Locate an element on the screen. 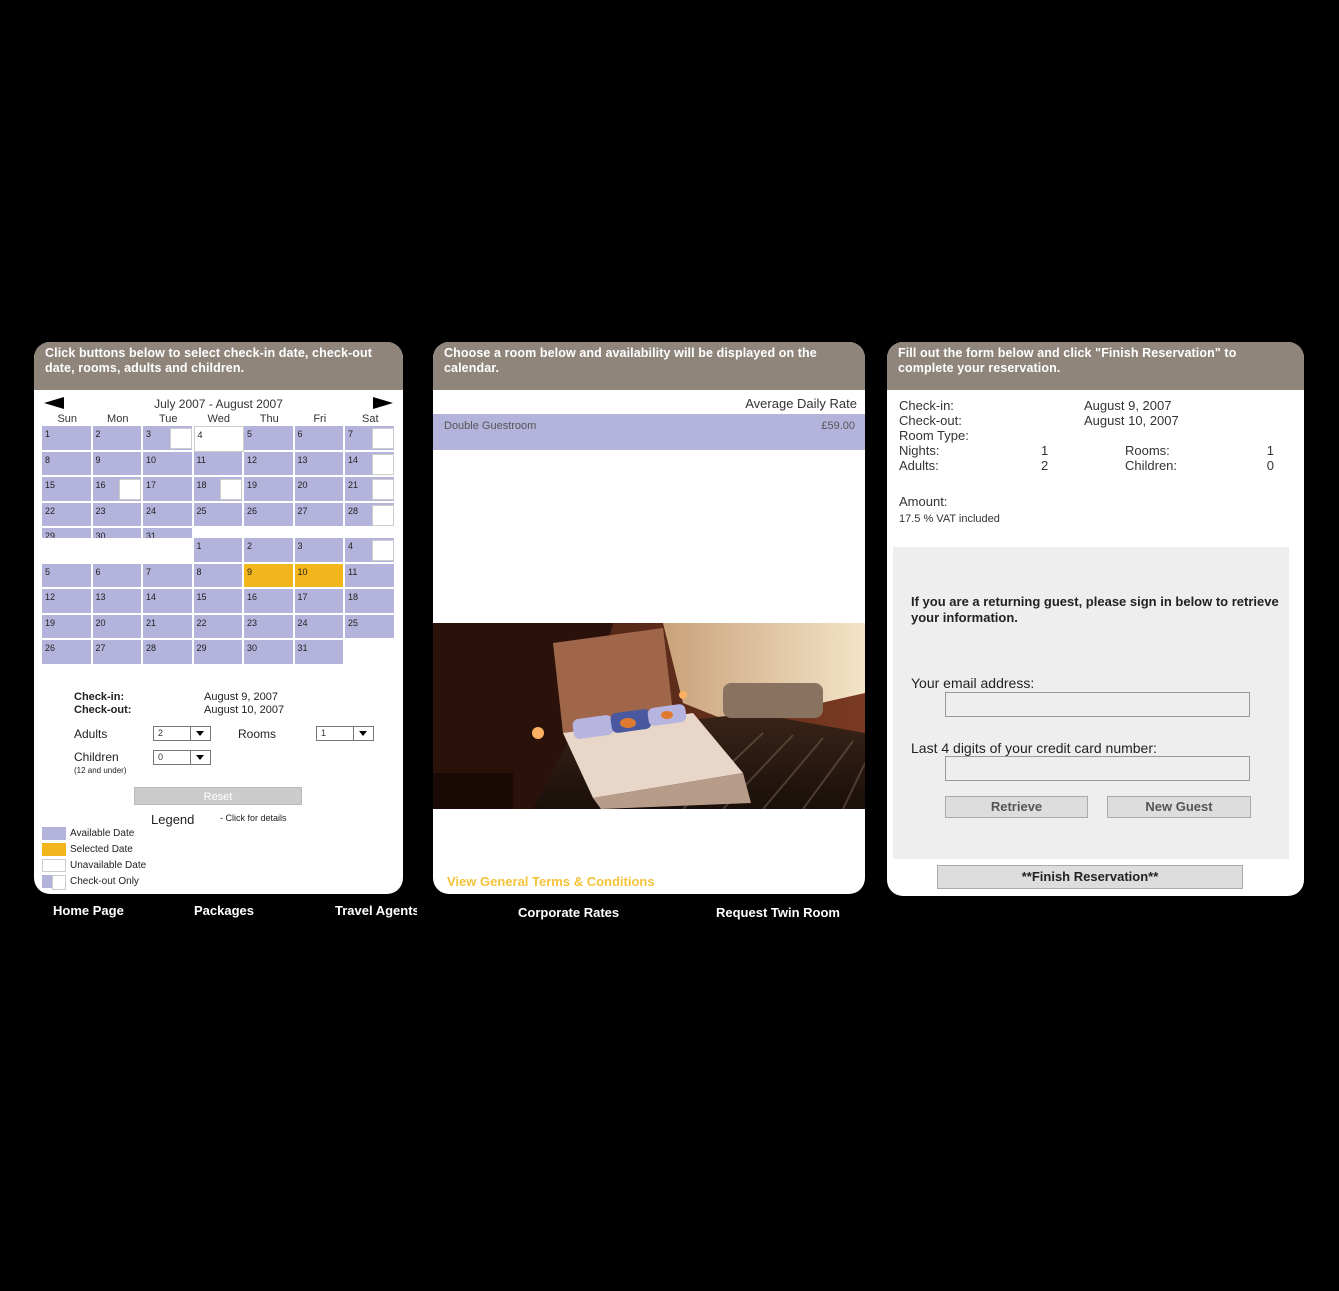  adults-select-value: 2 is located at coordinates (161, 733).